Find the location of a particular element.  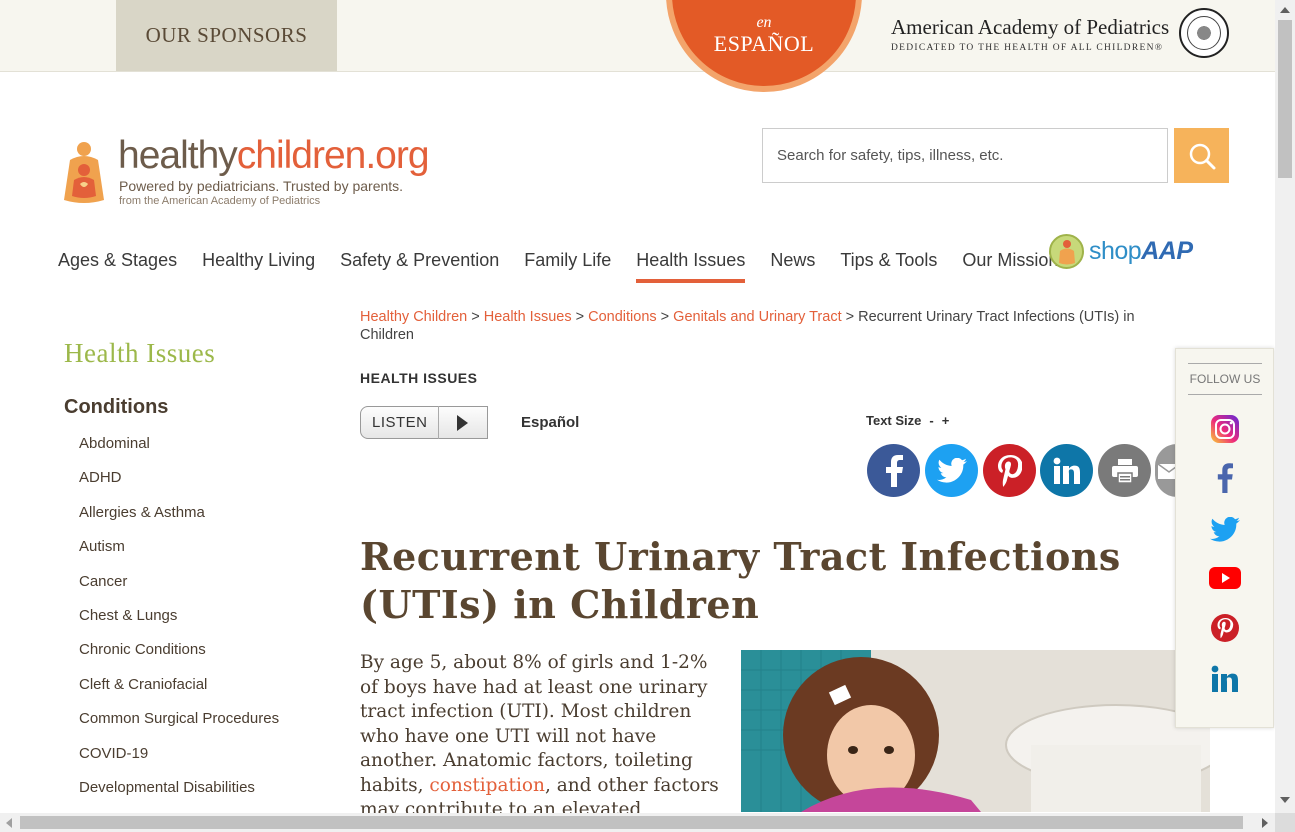

follow-pinterest is located at coordinates (1225, 628).